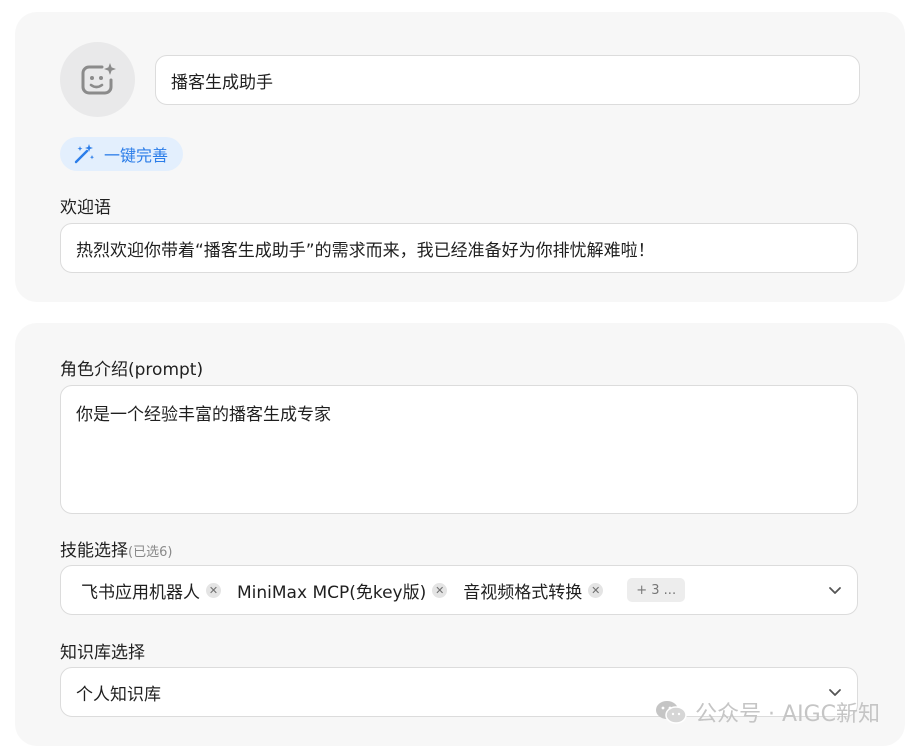 The image size is (908, 748). What do you see at coordinates (85, 208) in the screenshot?
I see `welcome-label: 欢迎语` at bounding box center [85, 208].